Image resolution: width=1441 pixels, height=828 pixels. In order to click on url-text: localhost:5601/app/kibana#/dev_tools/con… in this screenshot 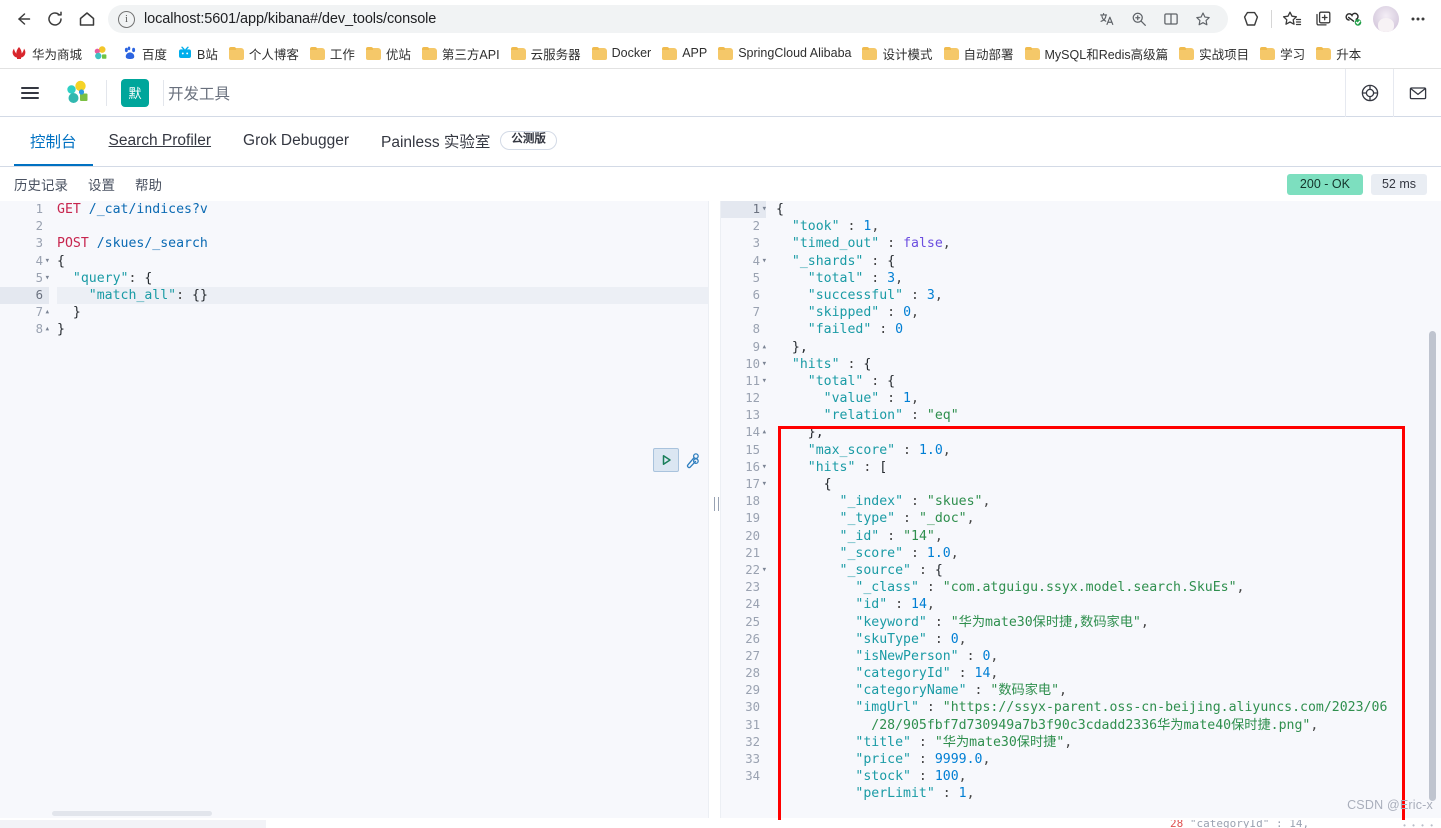, I will do `click(618, 19)`.